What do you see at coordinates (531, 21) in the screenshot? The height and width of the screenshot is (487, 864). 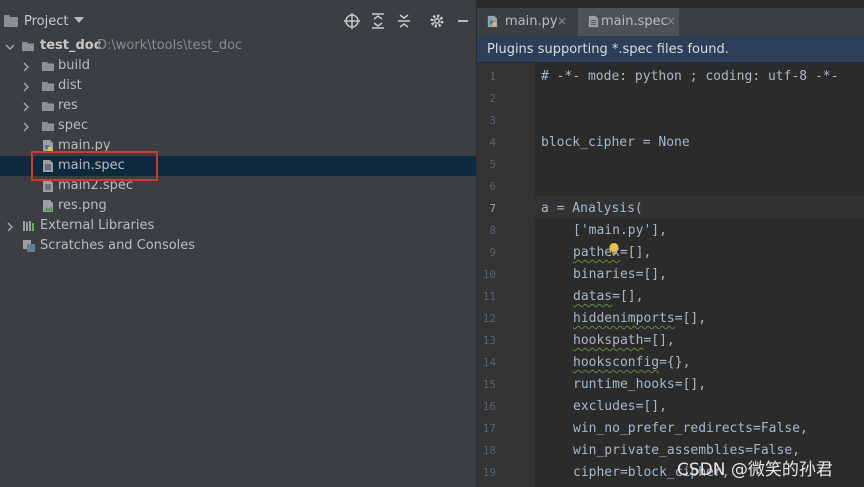 I see `tab-label: main.py` at bounding box center [531, 21].